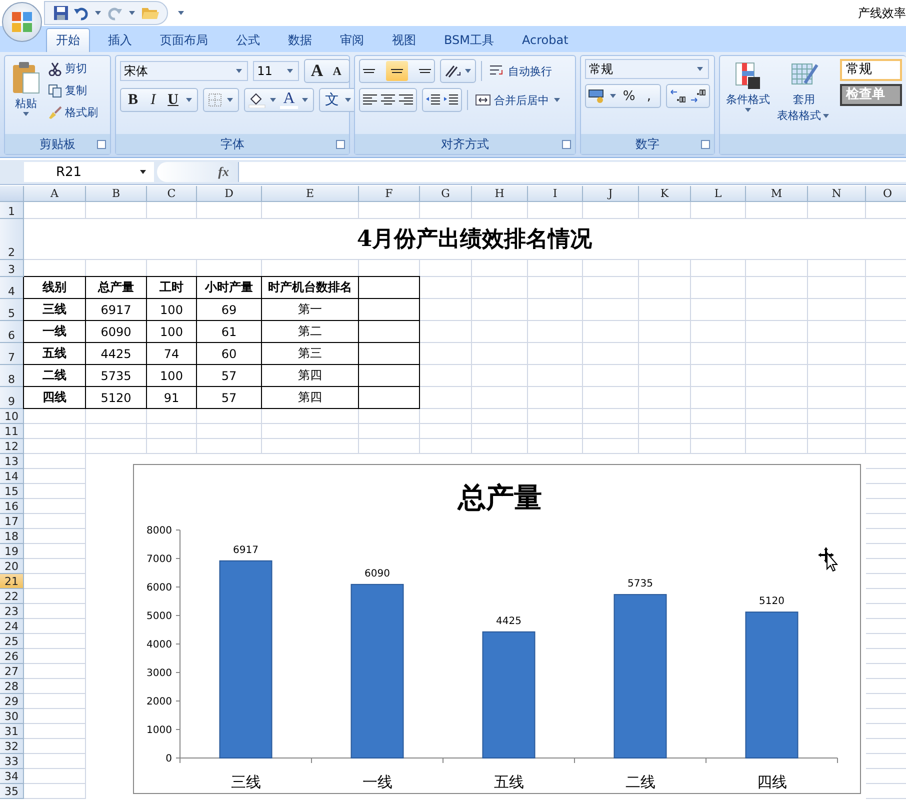  Describe the element at coordinates (317, 71) in the screenshot. I see `grow-font-button: A` at that location.